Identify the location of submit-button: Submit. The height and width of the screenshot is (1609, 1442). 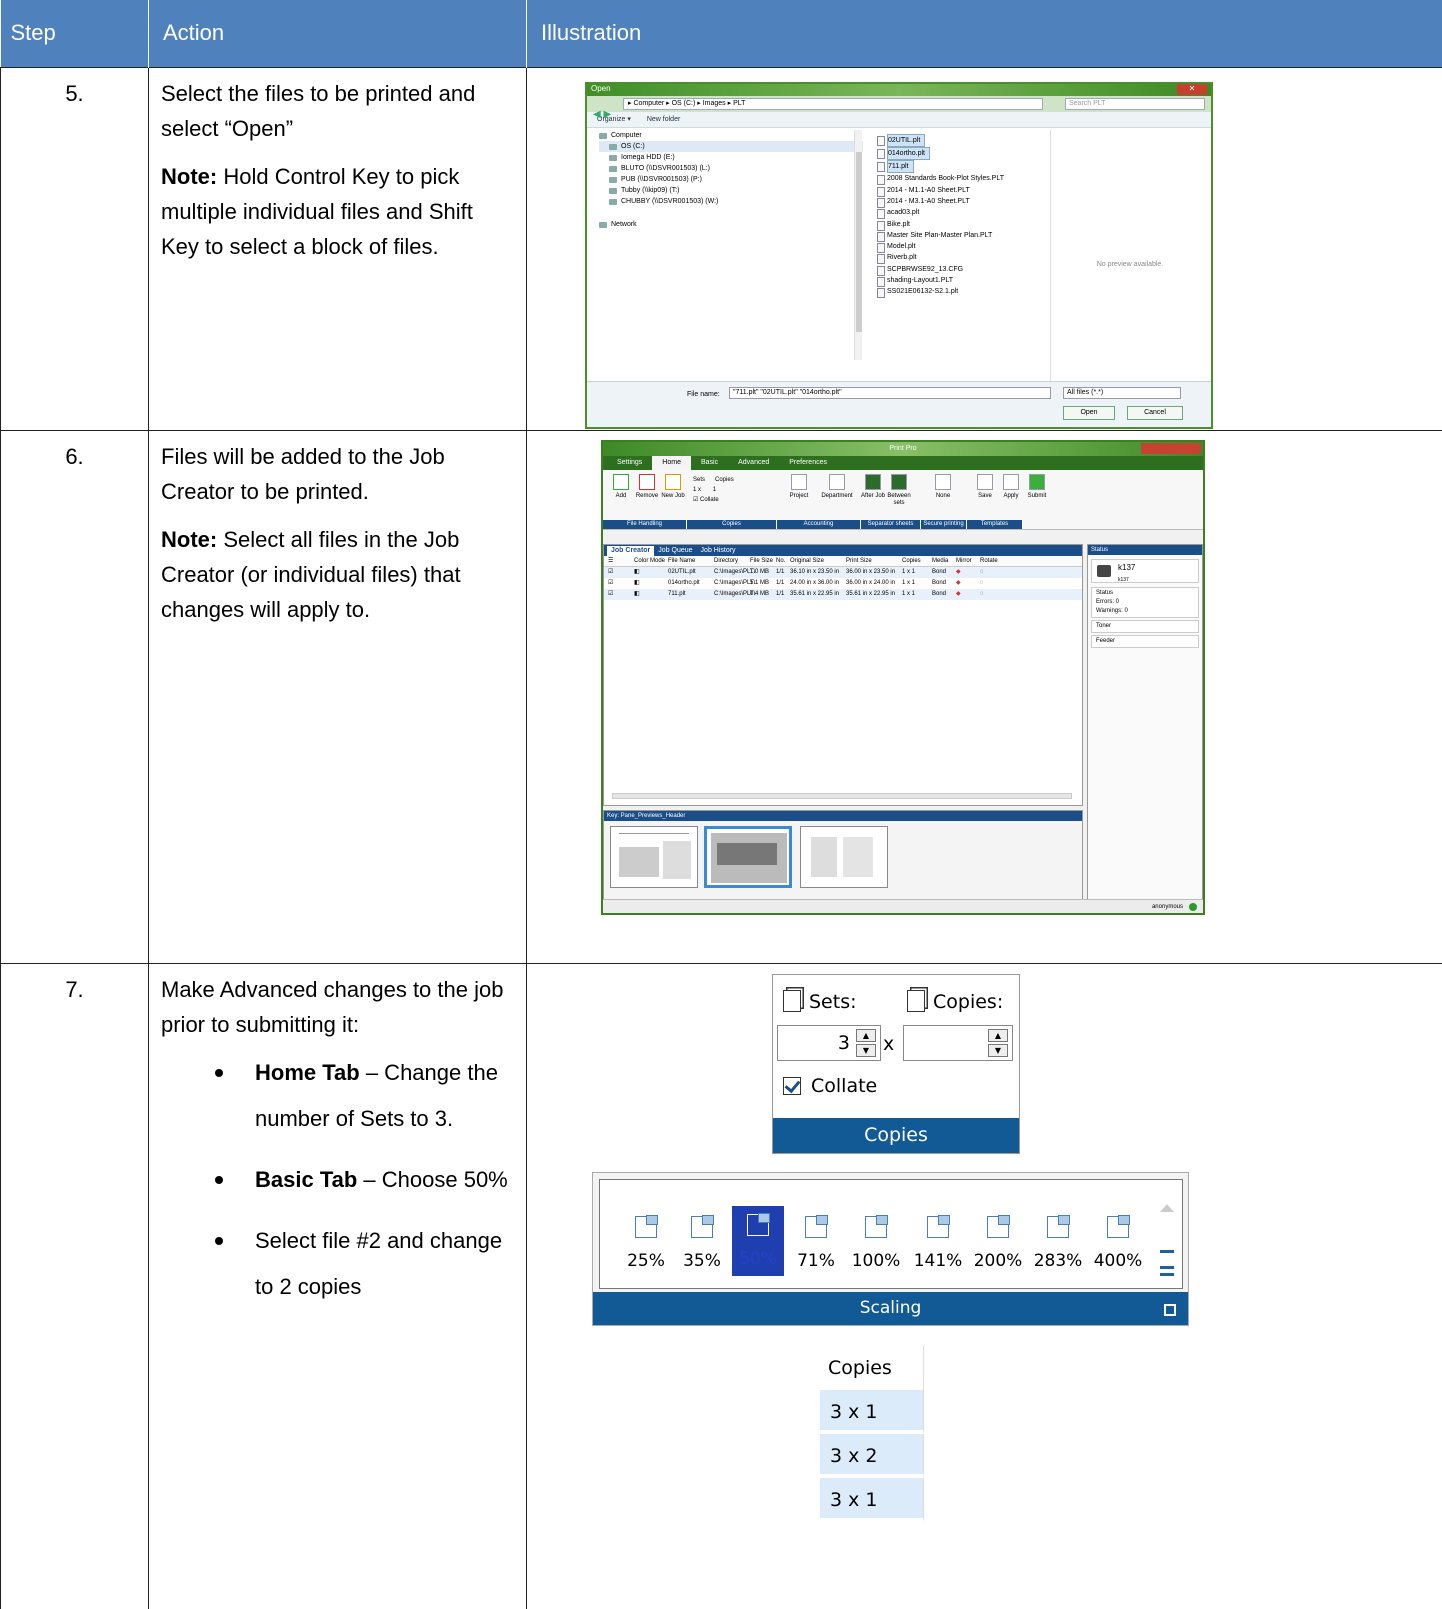
(1037, 486).